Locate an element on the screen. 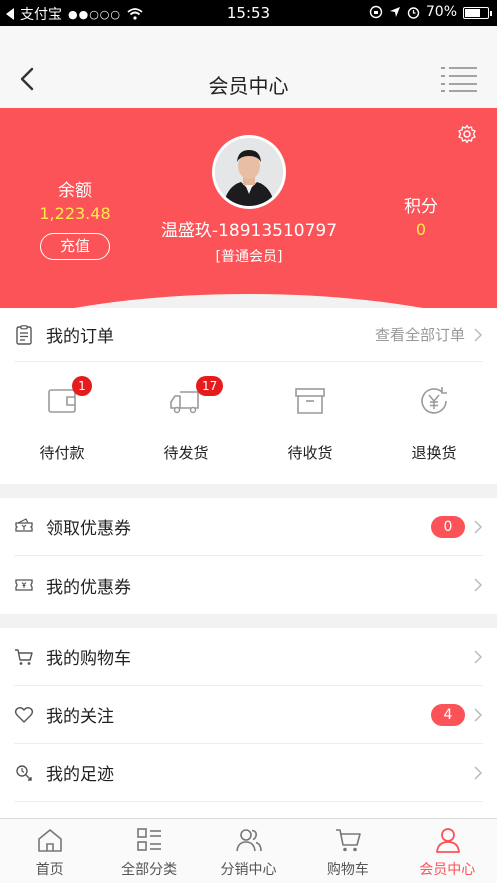 Image resolution: width=497 pixels, height=883 pixels. yen-return-icon is located at coordinates (434, 400).